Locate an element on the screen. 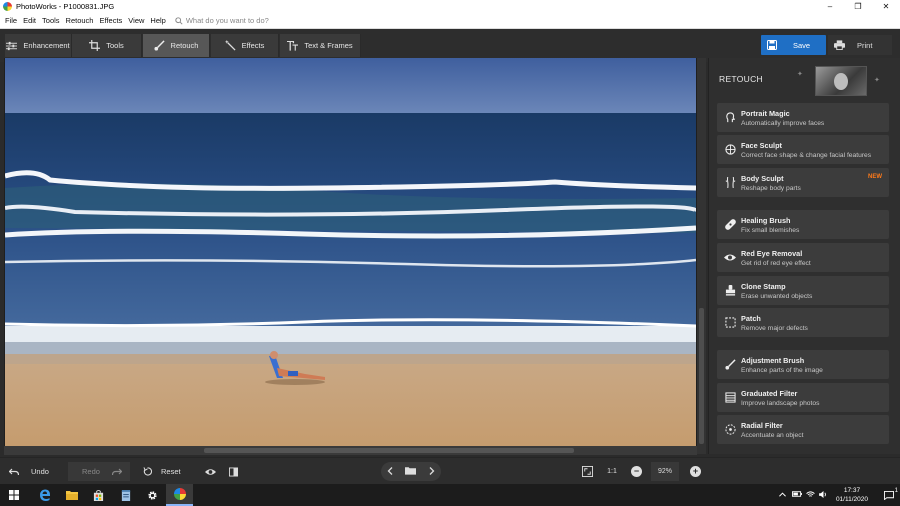 This screenshot has width=900, height=506. tab-text-frames-label: Text & Frames is located at coordinates (328, 45).